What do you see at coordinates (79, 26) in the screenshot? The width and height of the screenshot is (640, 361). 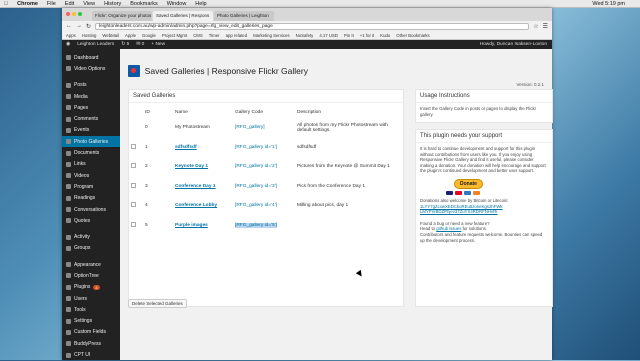 I see `forward-icon: →` at bounding box center [79, 26].